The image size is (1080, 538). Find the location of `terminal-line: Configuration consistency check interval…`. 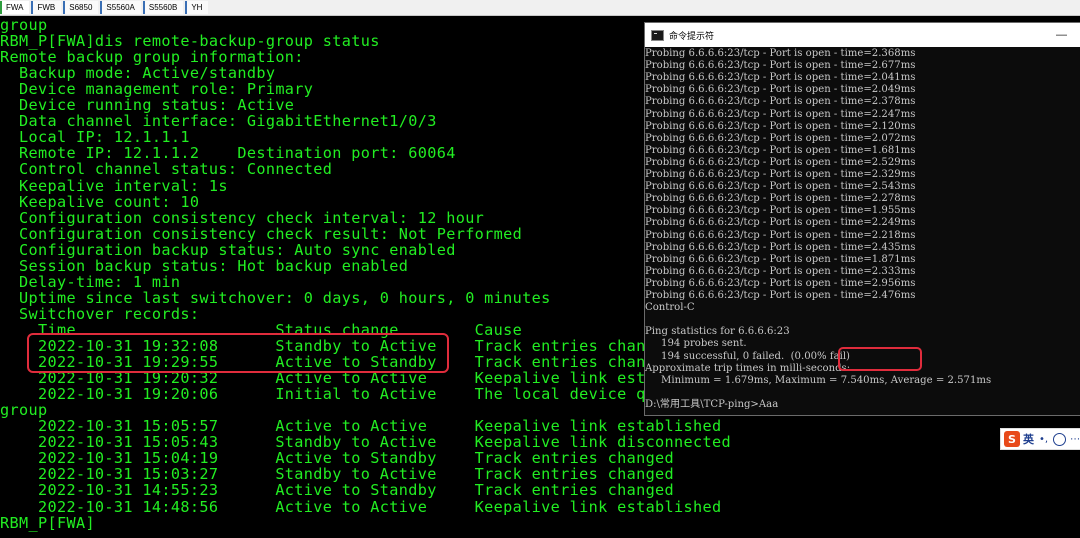

terminal-line: Configuration consistency check interval… is located at coordinates (242, 217).